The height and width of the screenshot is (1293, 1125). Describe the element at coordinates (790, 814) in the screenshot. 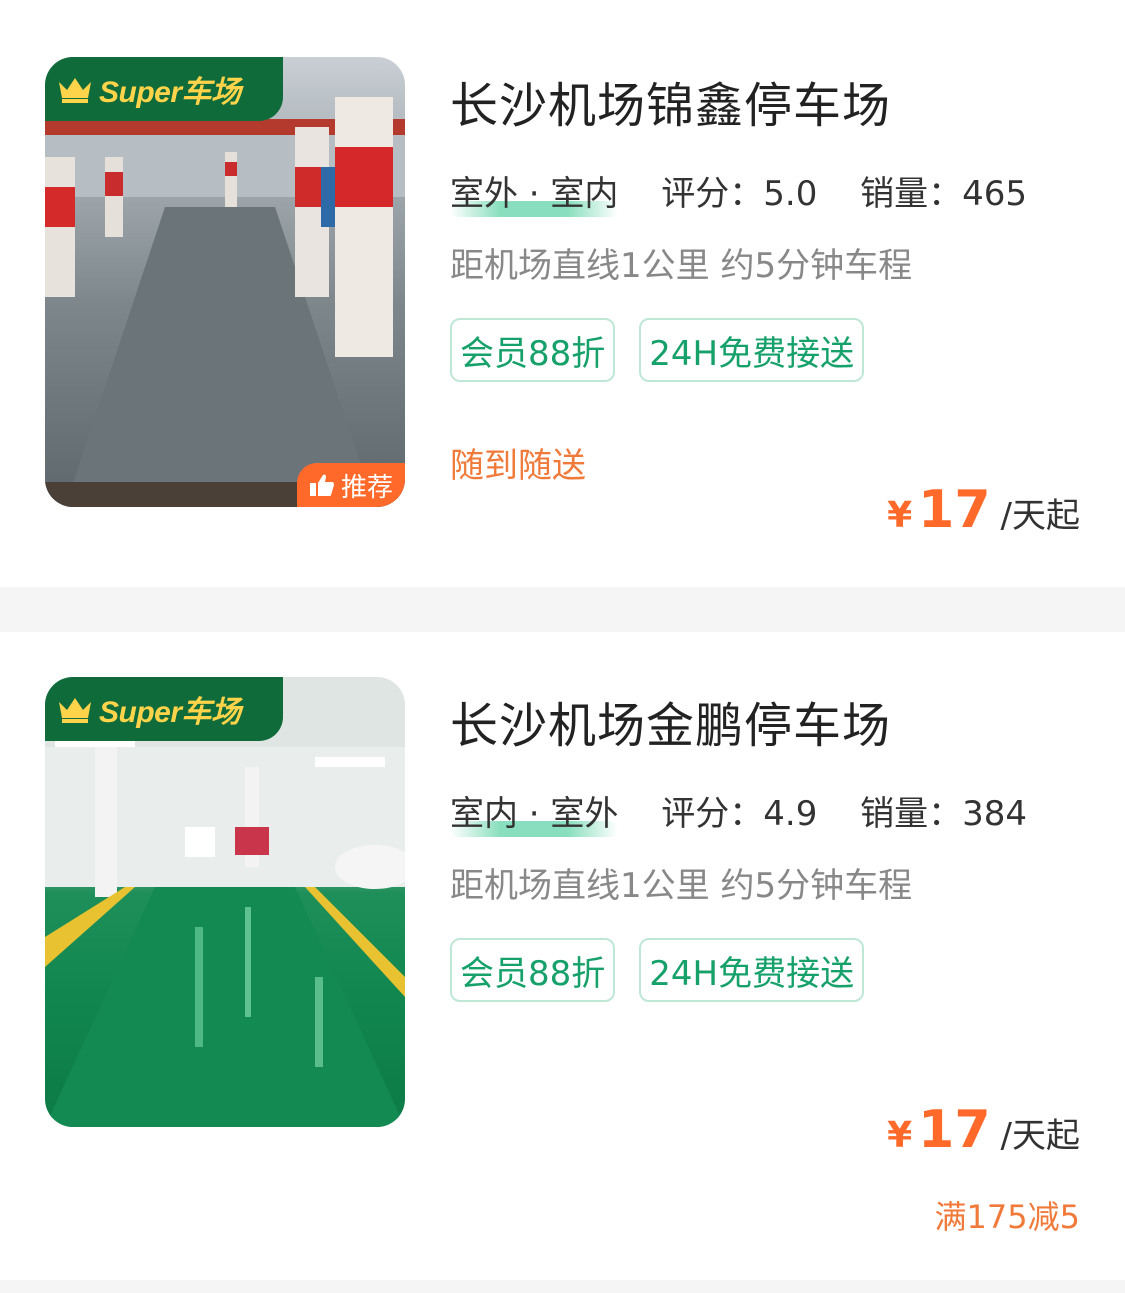

I see `rating-value: 4.9` at that location.